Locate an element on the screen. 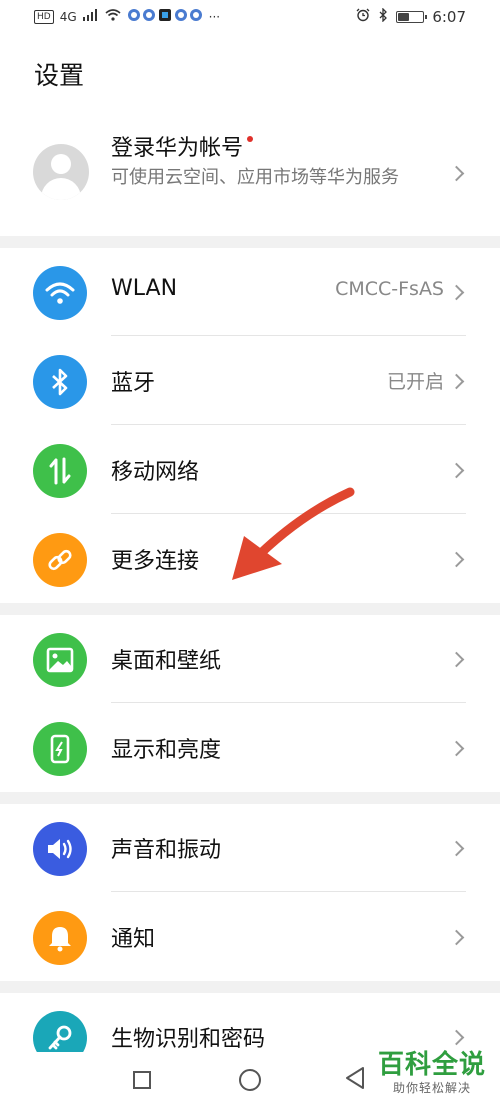 Image resolution: width=500 pixels, height=1111 pixels. setting-value: CMCC-FsAS is located at coordinates (389, 289).